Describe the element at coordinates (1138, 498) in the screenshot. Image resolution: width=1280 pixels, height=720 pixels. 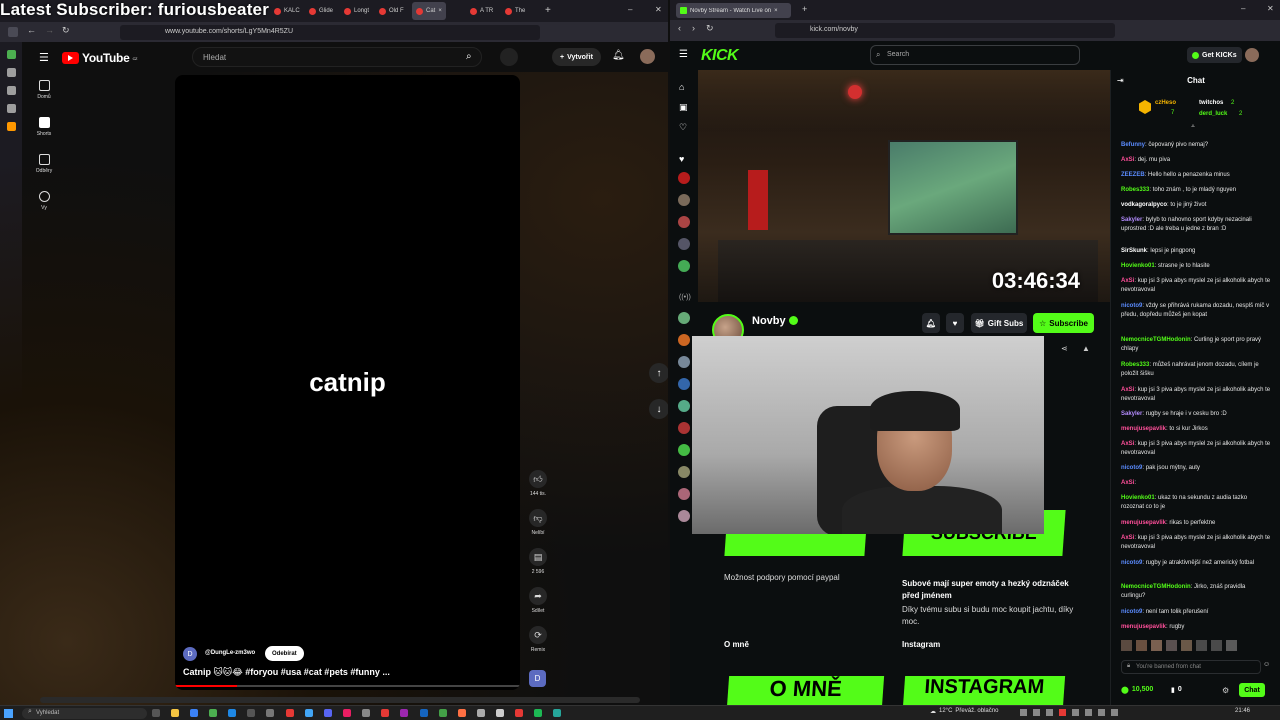
I see `chat-username: Hovienko01` at that location.